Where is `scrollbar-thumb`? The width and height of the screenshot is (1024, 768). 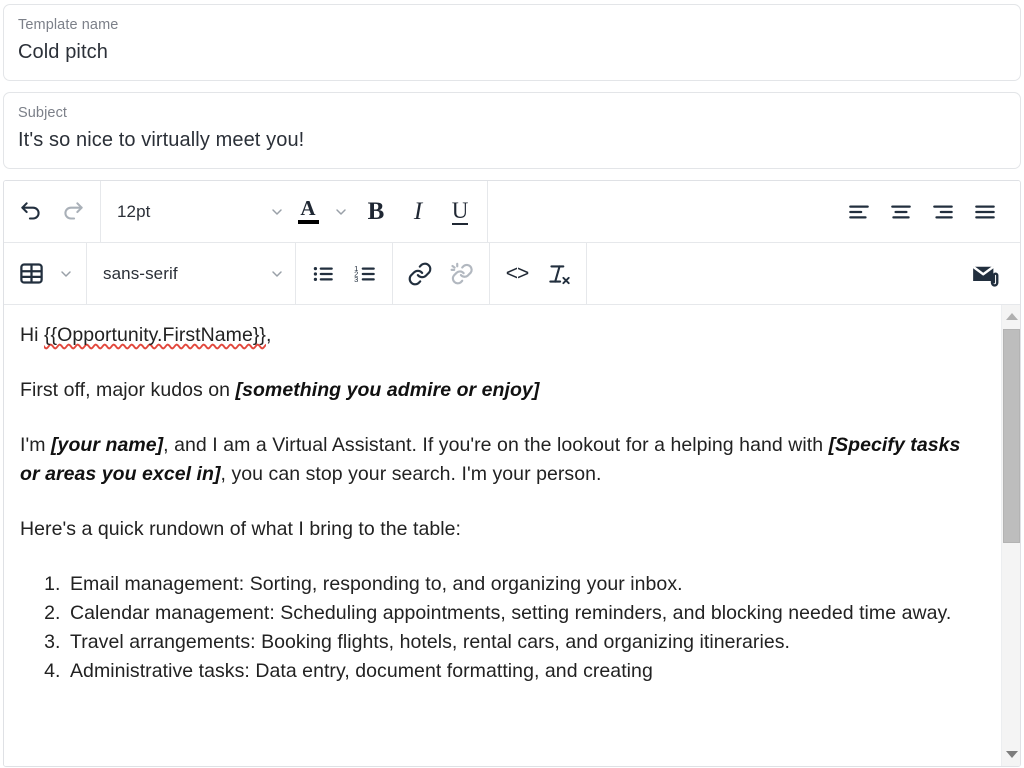 scrollbar-thumb is located at coordinates (1011, 436).